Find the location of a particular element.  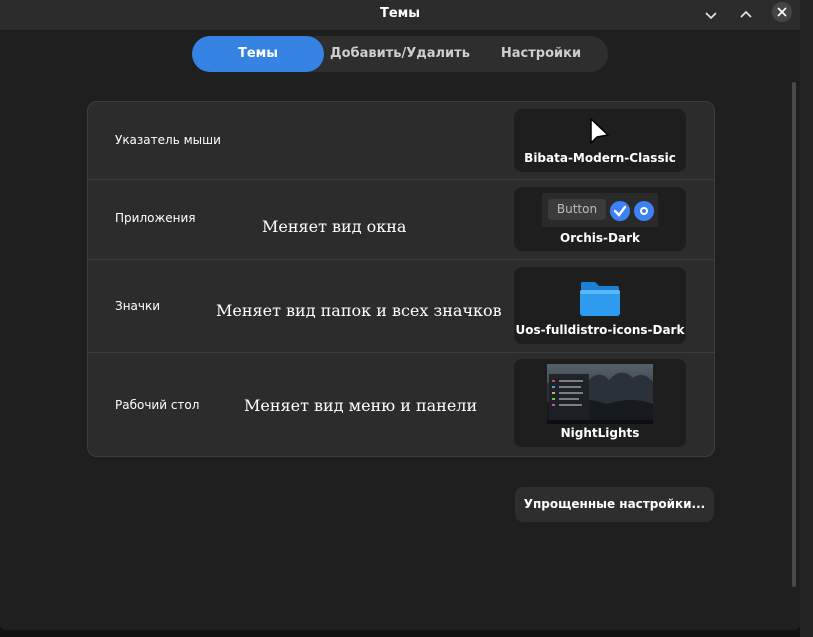

apps-row-label: Приложения is located at coordinates (155, 218).